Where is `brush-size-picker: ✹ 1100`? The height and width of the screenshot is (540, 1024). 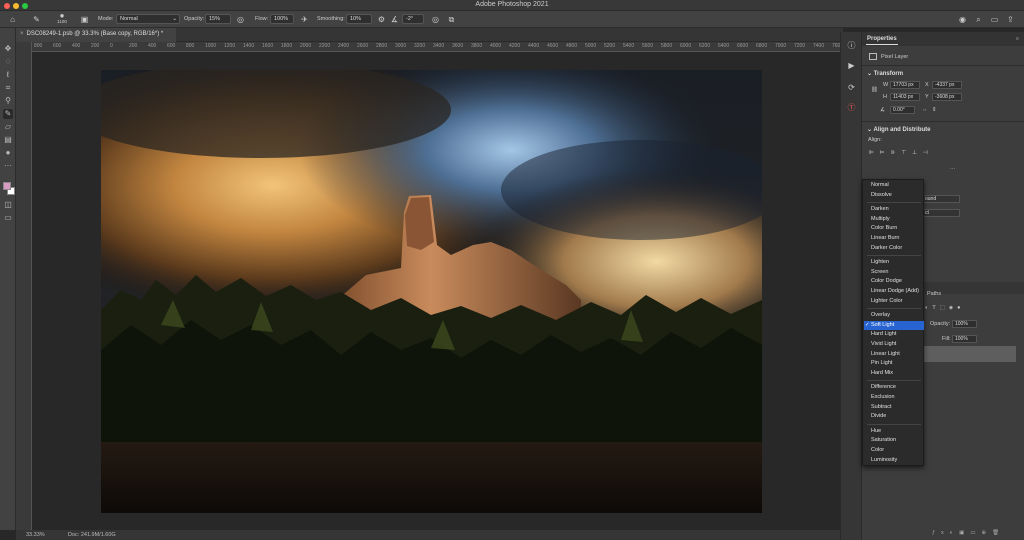
brush-size-picker: ✹ 1100 is located at coordinates (62, 19).